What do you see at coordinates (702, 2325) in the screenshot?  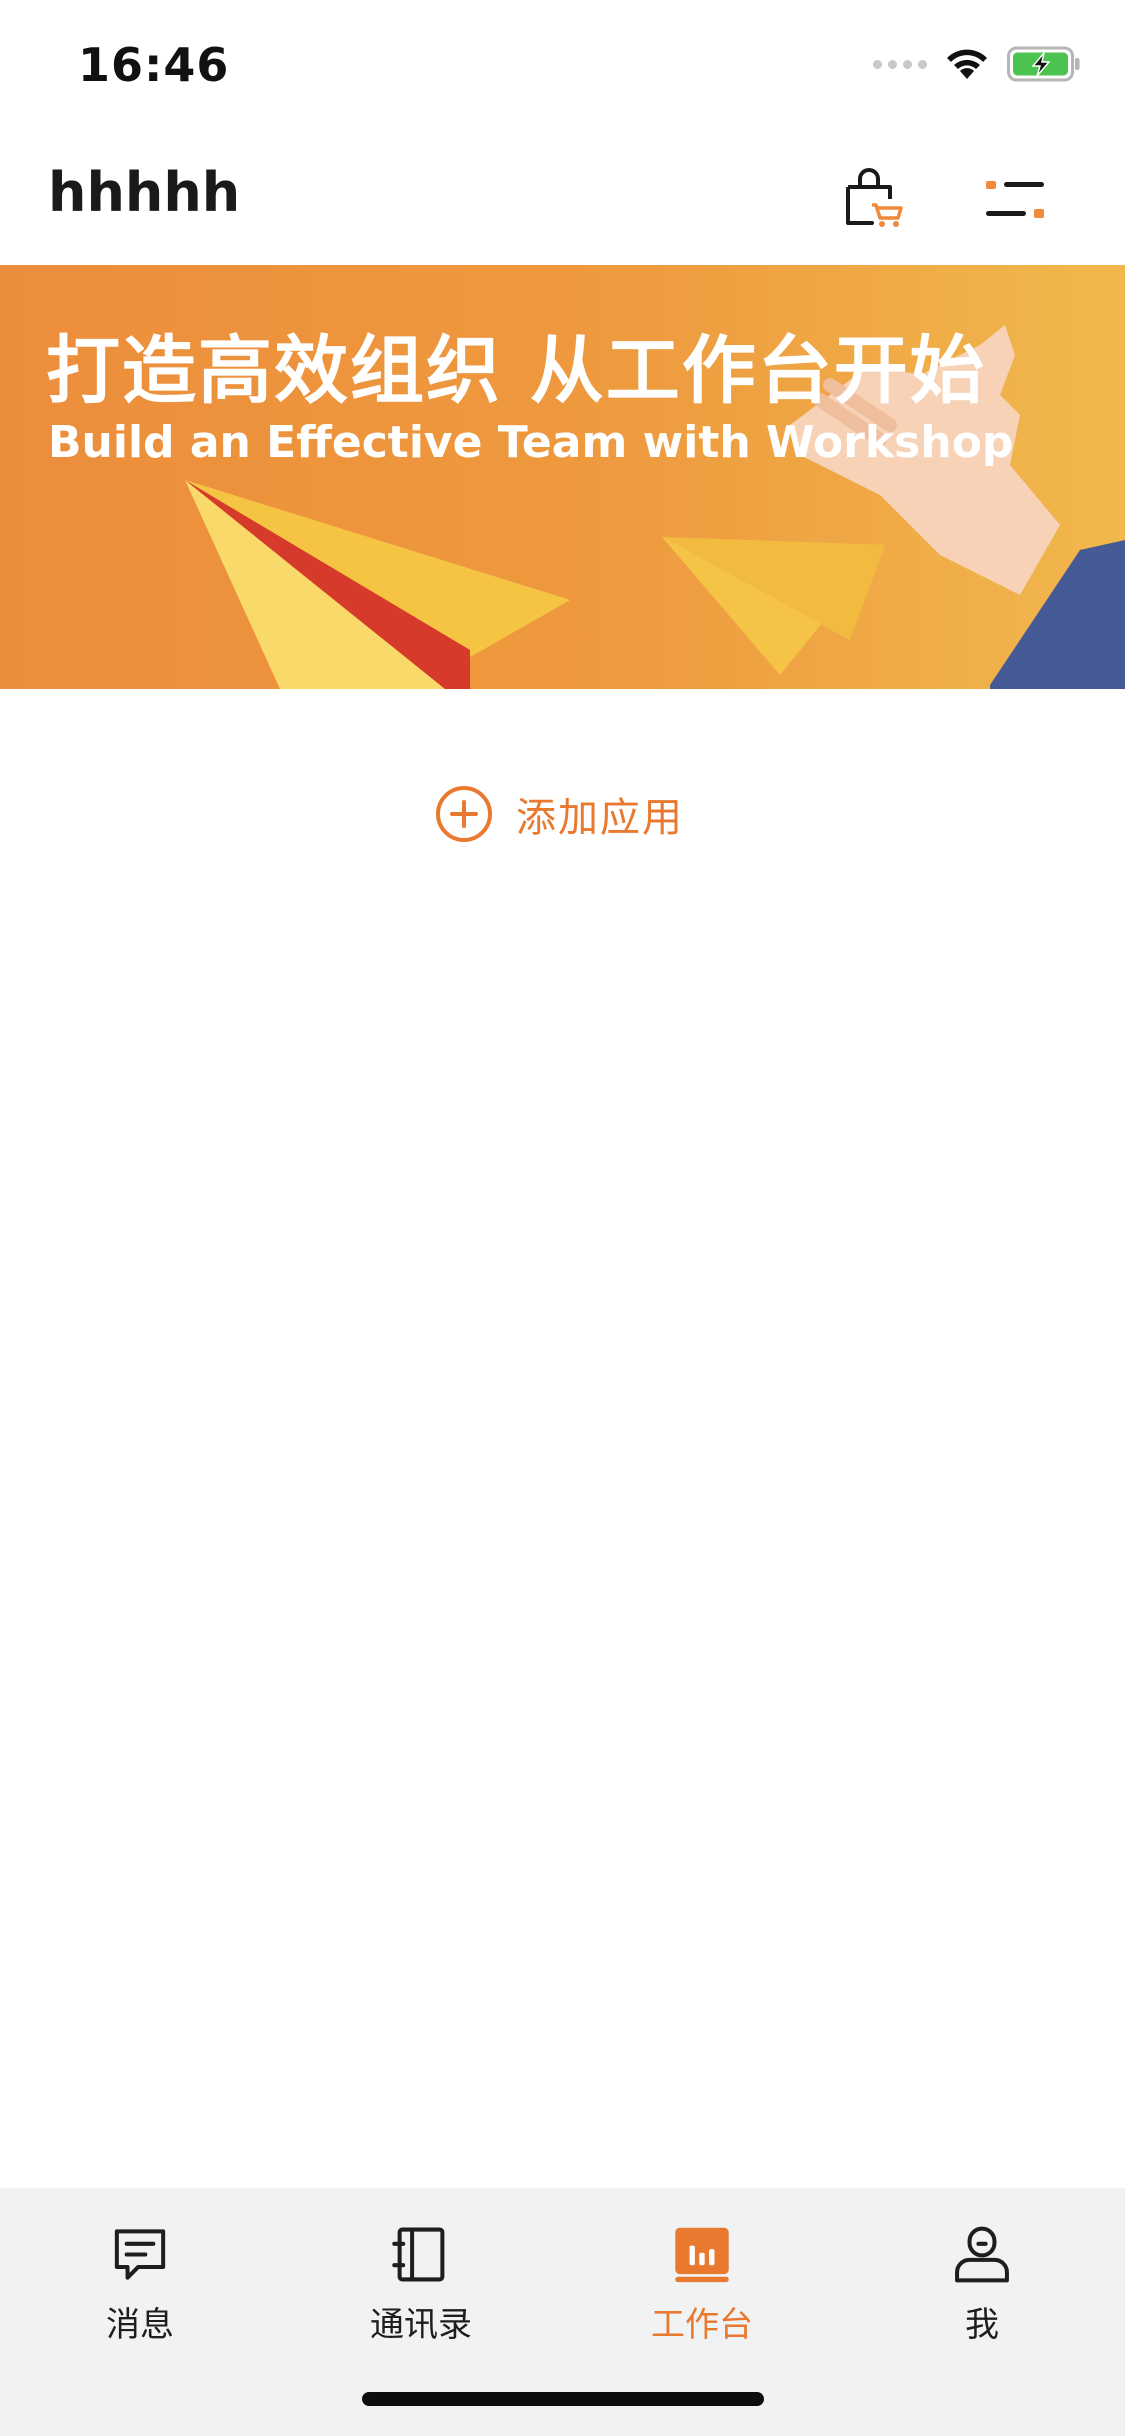 I see `tab-workbench-label: 工作台` at bounding box center [702, 2325].